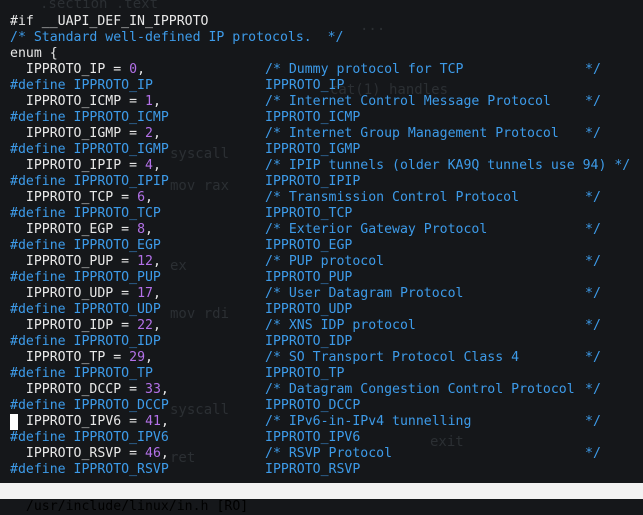  What do you see at coordinates (73, 453) in the screenshot?
I see `member-name: IPPROTO_RSVP` at bounding box center [73, 453].